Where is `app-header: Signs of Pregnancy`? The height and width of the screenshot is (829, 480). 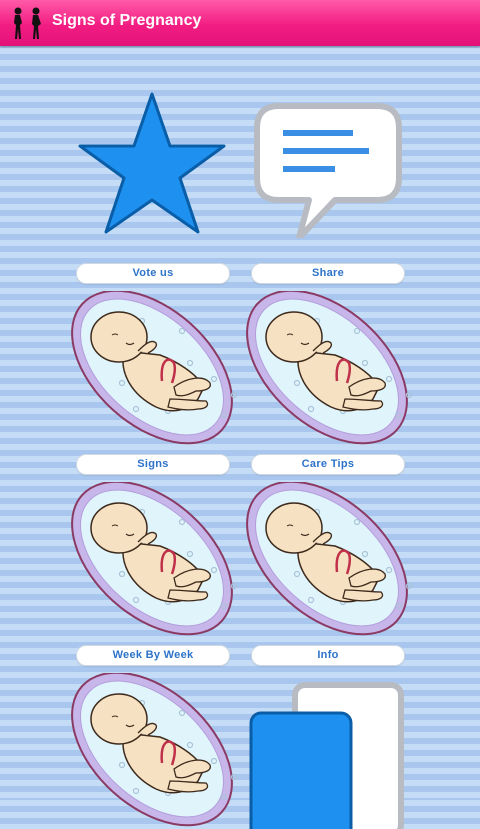 app-header: Signs of Pregnancy is located at coordinates (240, 23).